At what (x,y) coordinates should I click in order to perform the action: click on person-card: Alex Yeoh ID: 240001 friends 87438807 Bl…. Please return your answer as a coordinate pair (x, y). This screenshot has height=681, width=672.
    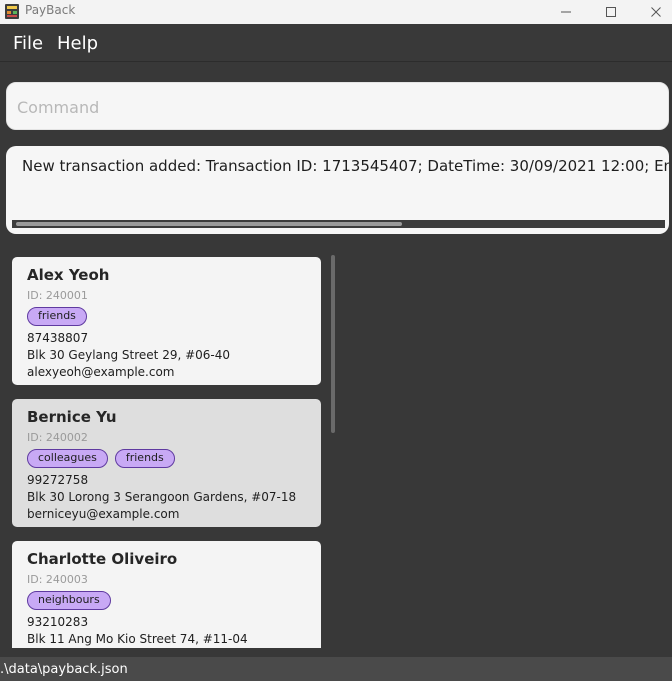
    Looking at the image, I should click on (166, 321).